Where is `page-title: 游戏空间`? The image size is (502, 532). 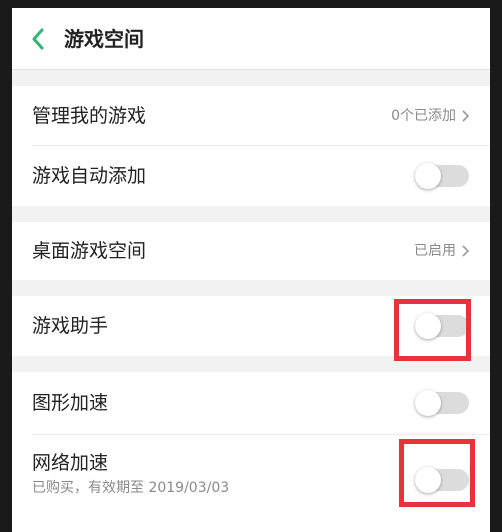 page-title: 游戏空间 is located at coordinates (104, 39).